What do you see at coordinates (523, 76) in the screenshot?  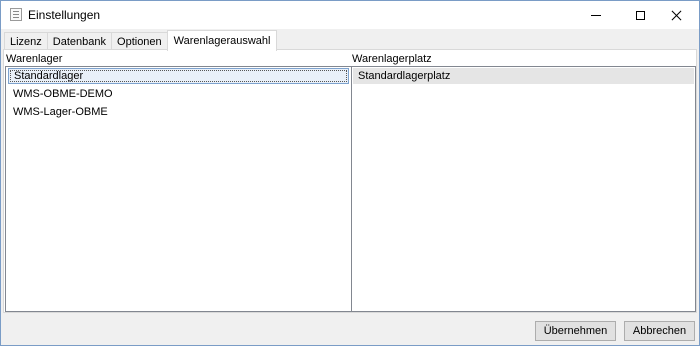 I see `location-list-item: Standardlagerplatz` at bounding box center [523, 76].